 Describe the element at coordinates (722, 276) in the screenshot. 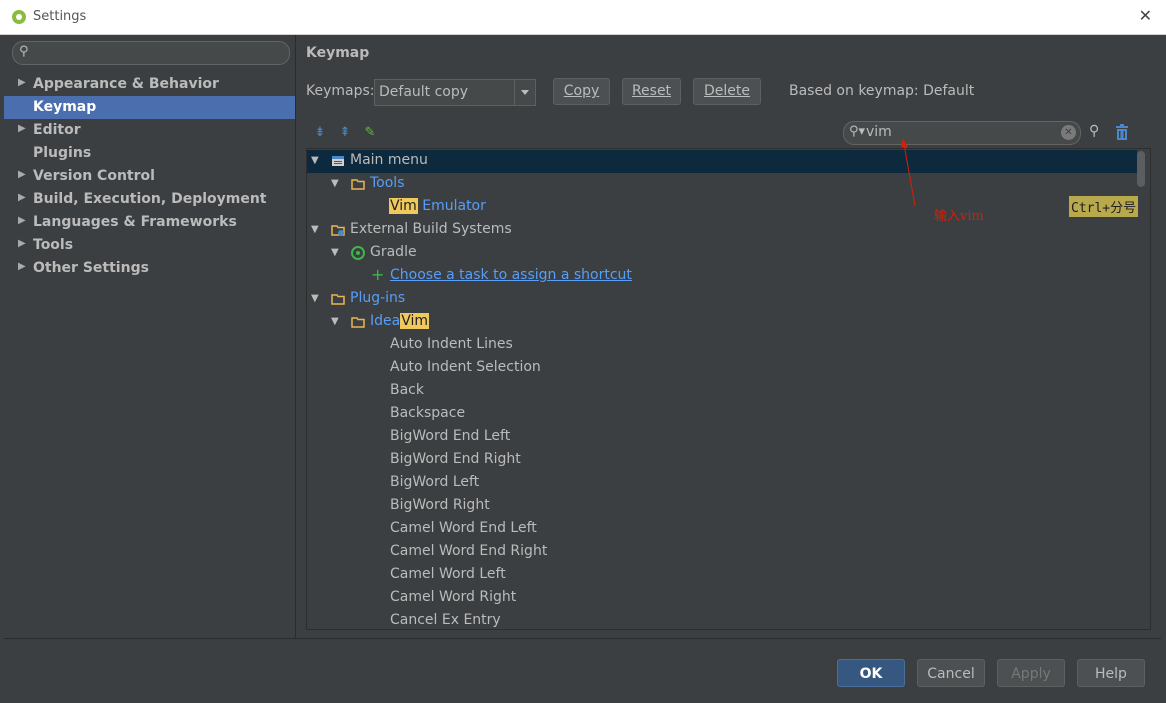

I see `tree-row-choose-task: + Choose a task to assign a shortcut` at that location.